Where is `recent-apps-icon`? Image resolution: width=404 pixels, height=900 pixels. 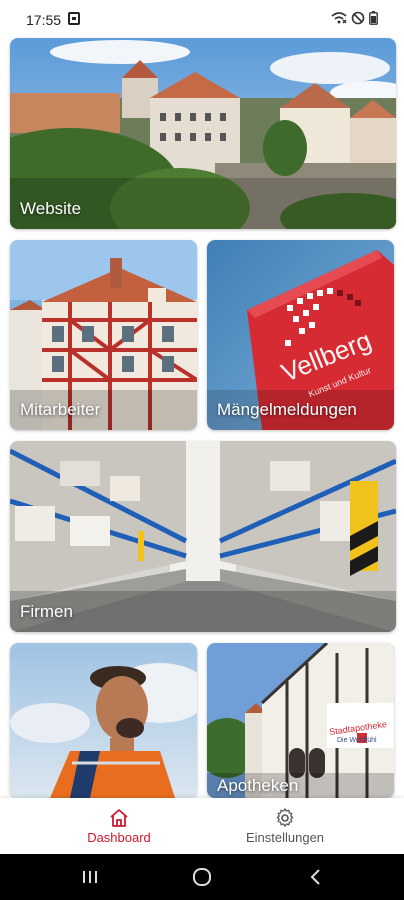
recent-apps-icon is located at coordinates (90, 877).